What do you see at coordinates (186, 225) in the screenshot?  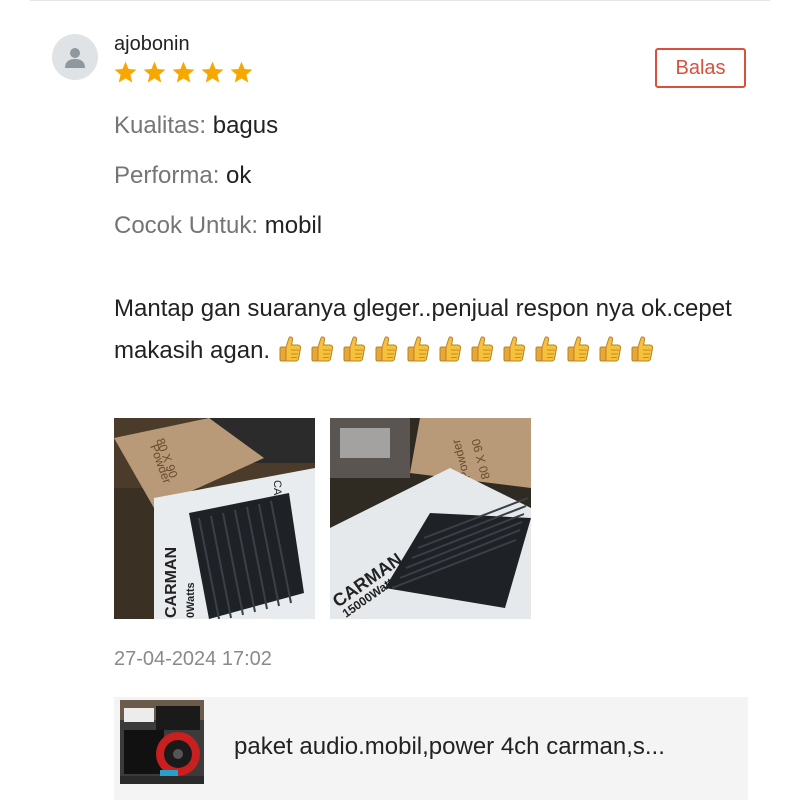 I see `attribute-suitable-for-label: Cocok Untuk:` at bounding box center [186, 225].